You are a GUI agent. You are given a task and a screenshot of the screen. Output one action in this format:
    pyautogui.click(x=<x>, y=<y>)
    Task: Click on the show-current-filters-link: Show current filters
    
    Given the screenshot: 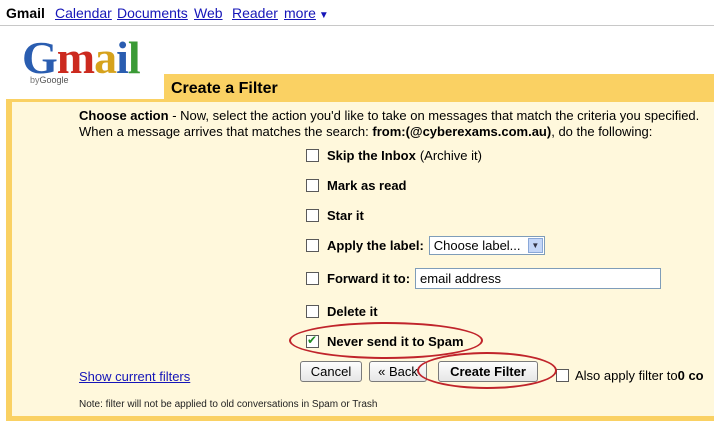 What is the action you would take?
    pyautogui.click(x=134, y=376)
    